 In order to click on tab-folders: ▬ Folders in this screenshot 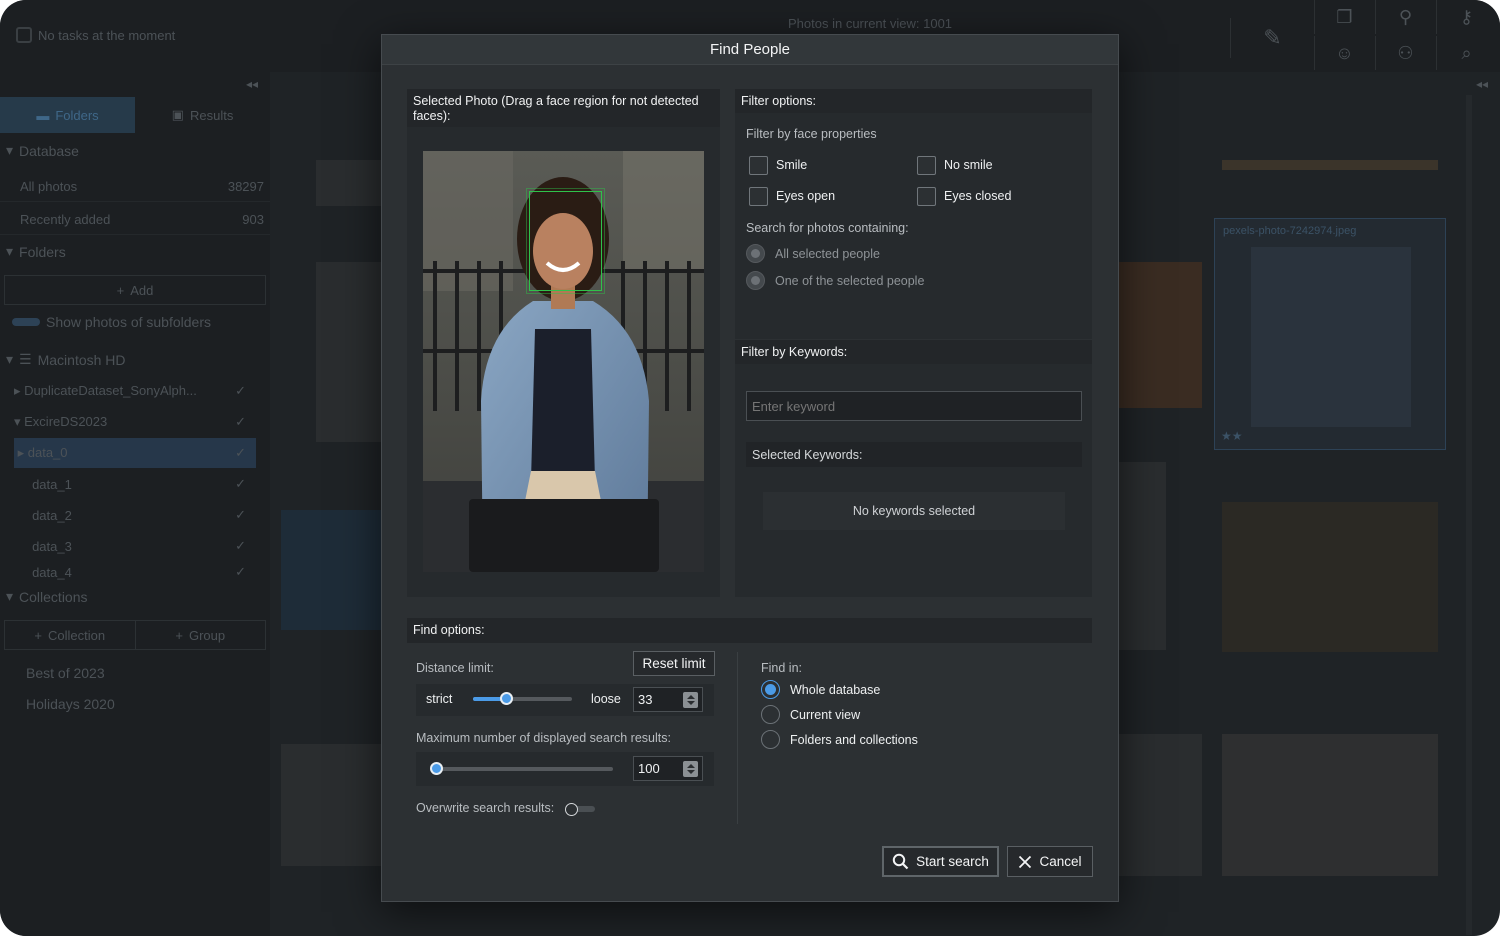, I will do `click(67, 115)`.